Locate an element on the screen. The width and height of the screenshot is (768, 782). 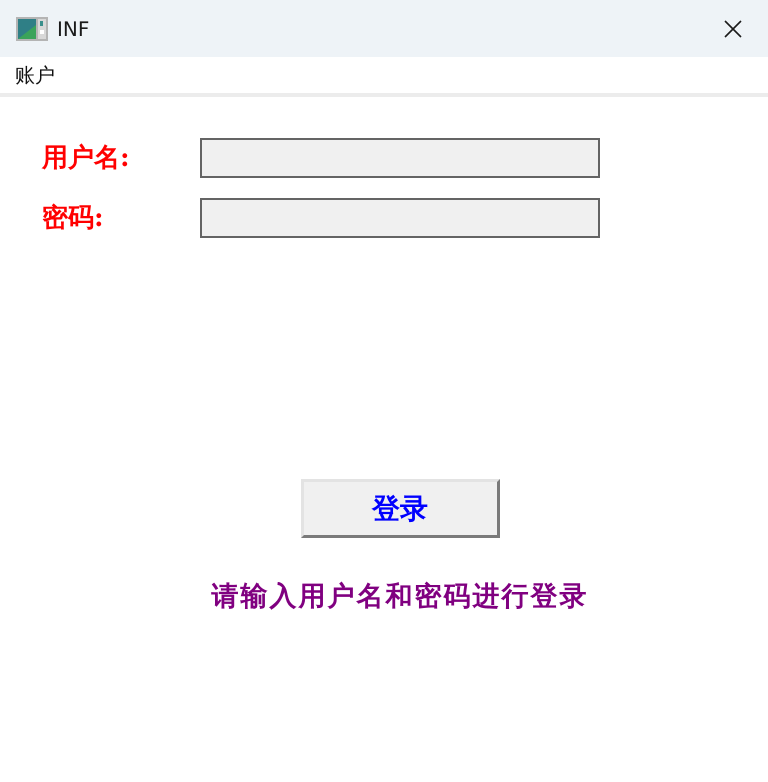
login-button: 登录 is located at coordinates (400, 508).